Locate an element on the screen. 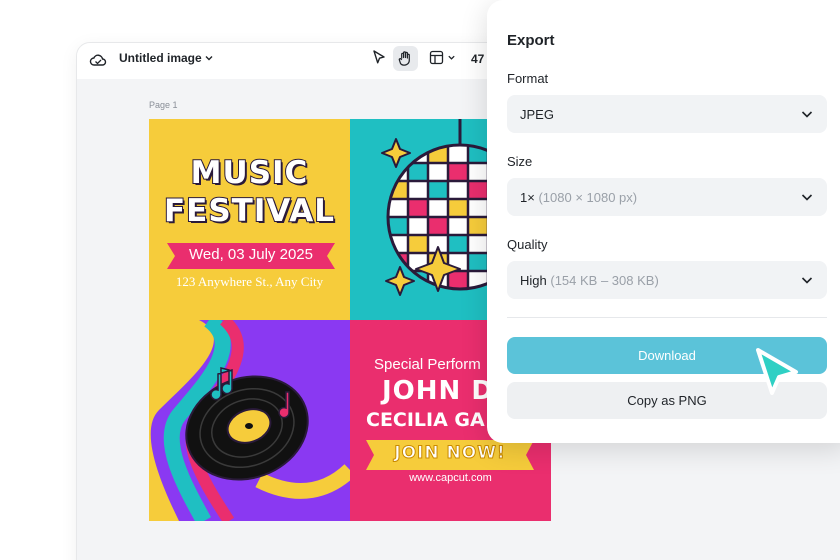 Image resolution: width=840 pixels, height=560 pixels. size-value: 1× (1080 × 1080 px) is located at coordinates (578, 197).